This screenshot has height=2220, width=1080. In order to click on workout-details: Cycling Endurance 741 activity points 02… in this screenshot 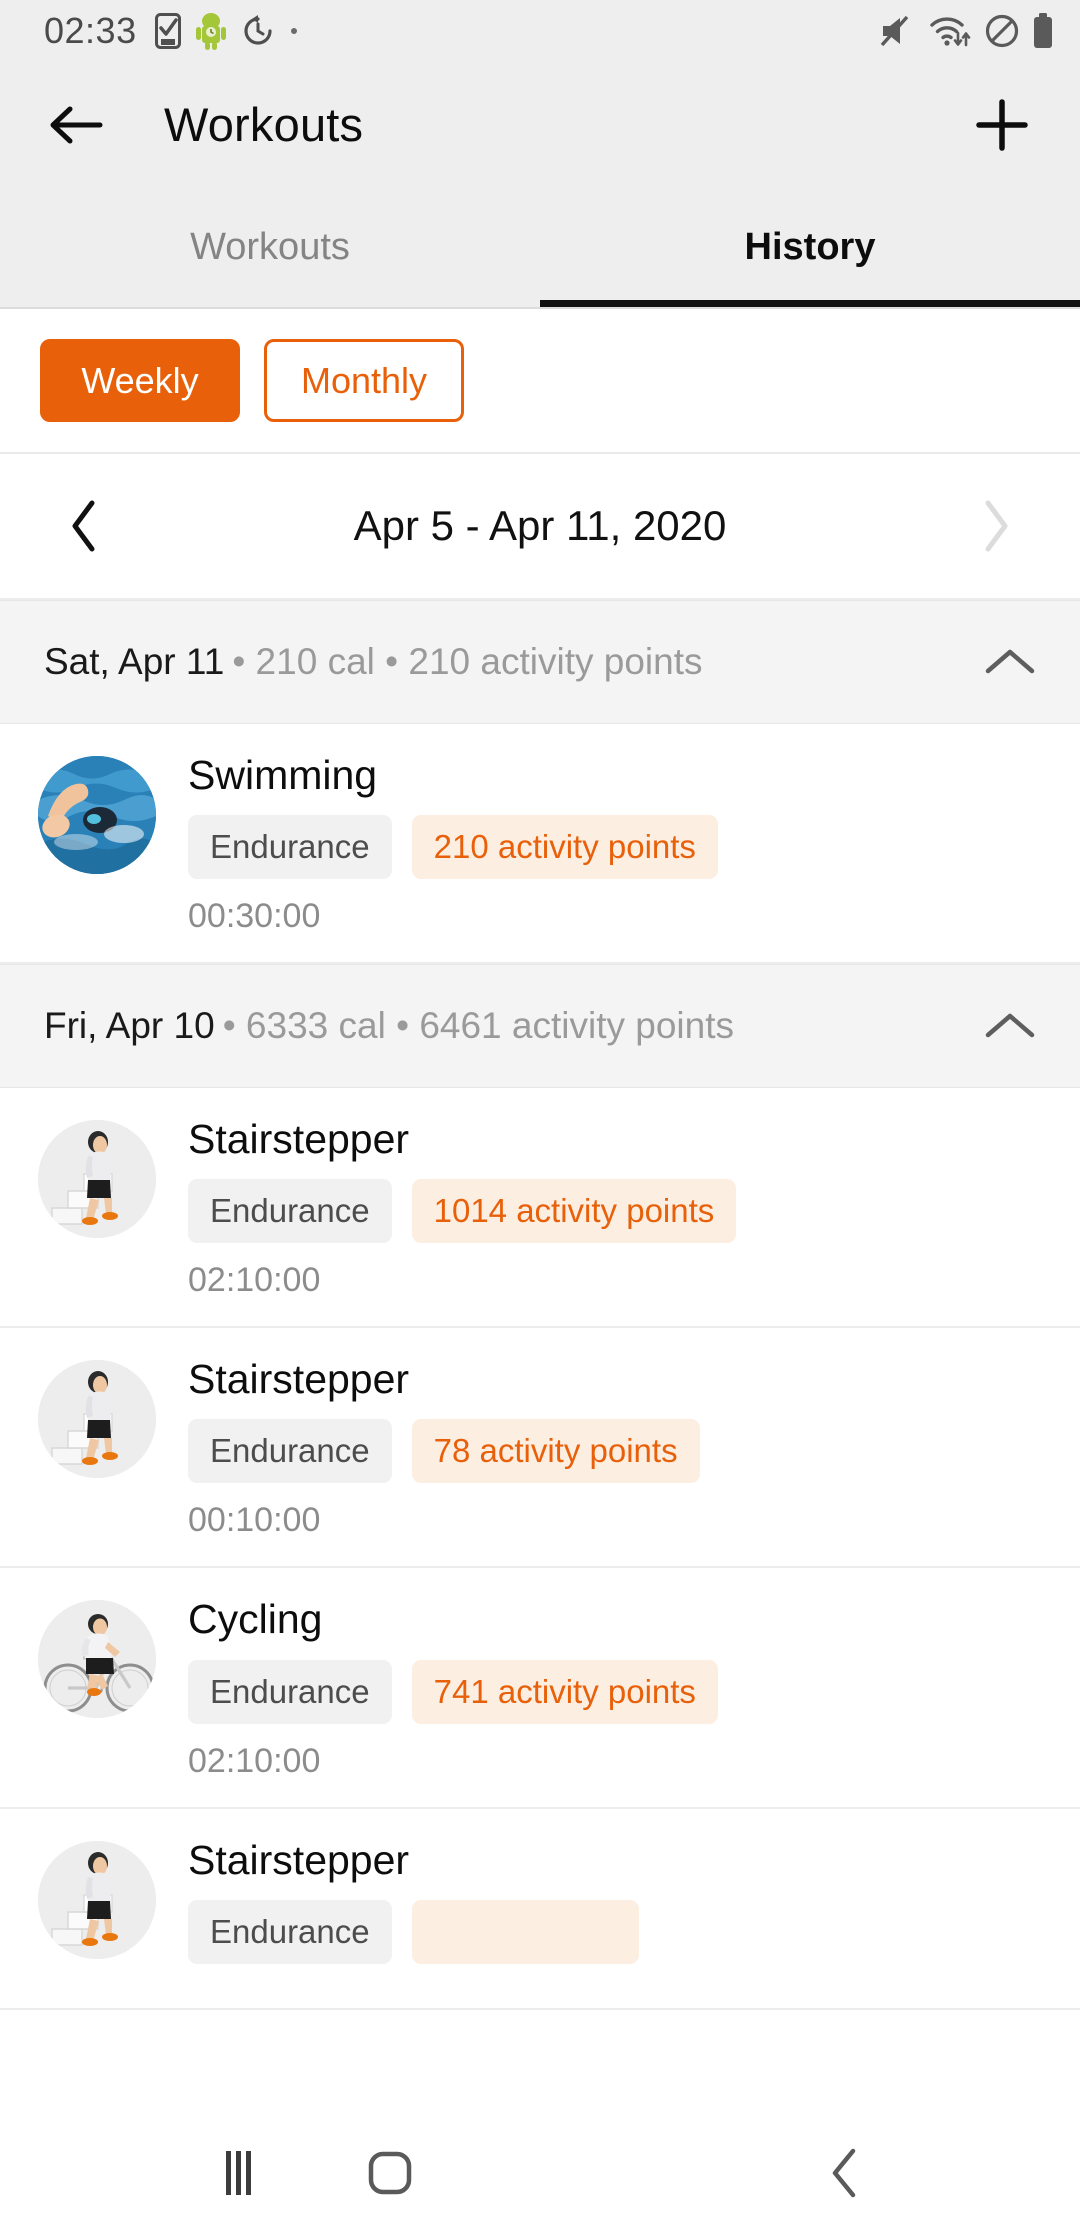, I will do `click(614, 1687)`.